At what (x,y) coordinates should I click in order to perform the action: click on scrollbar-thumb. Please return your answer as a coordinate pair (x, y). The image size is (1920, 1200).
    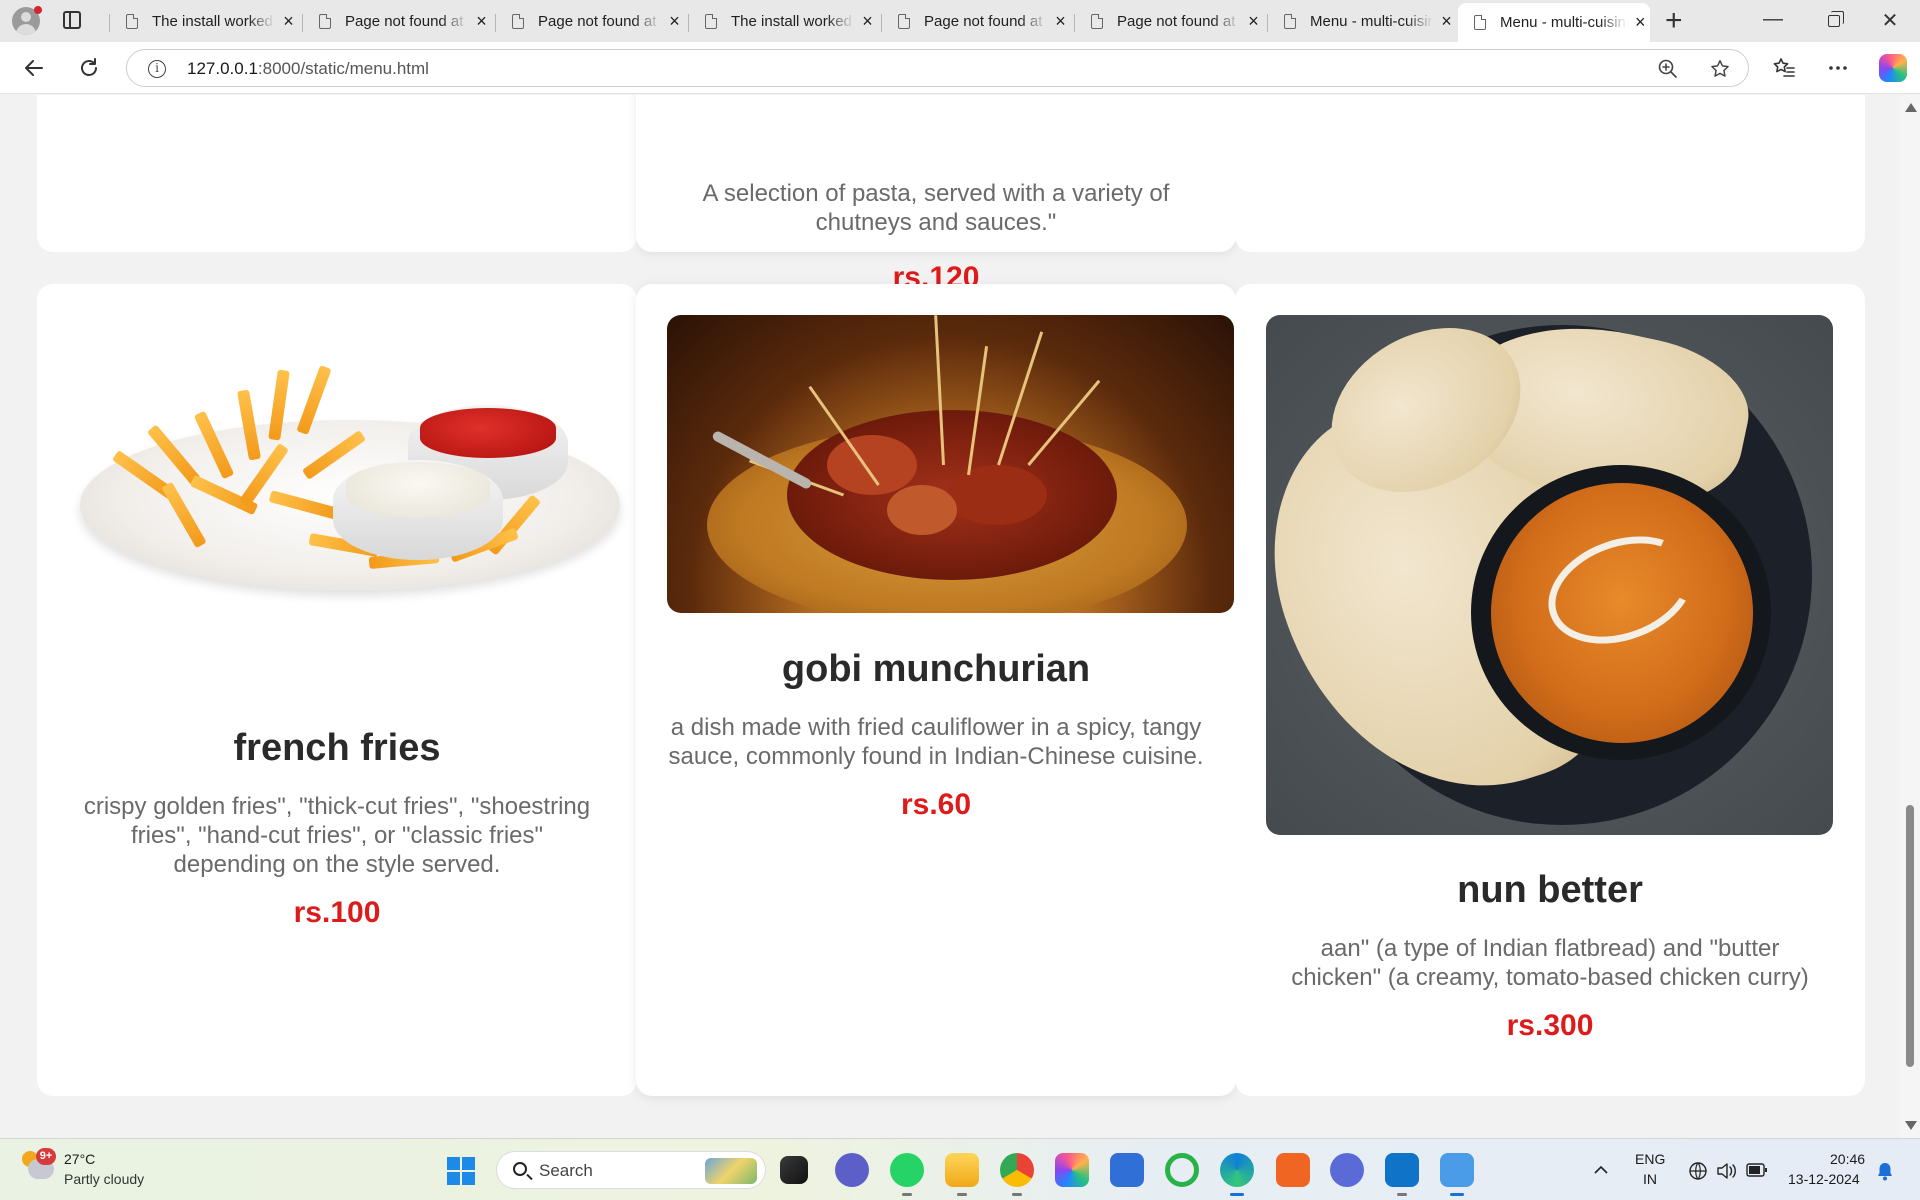
    Looking at the image, I should click on (1910, 936).